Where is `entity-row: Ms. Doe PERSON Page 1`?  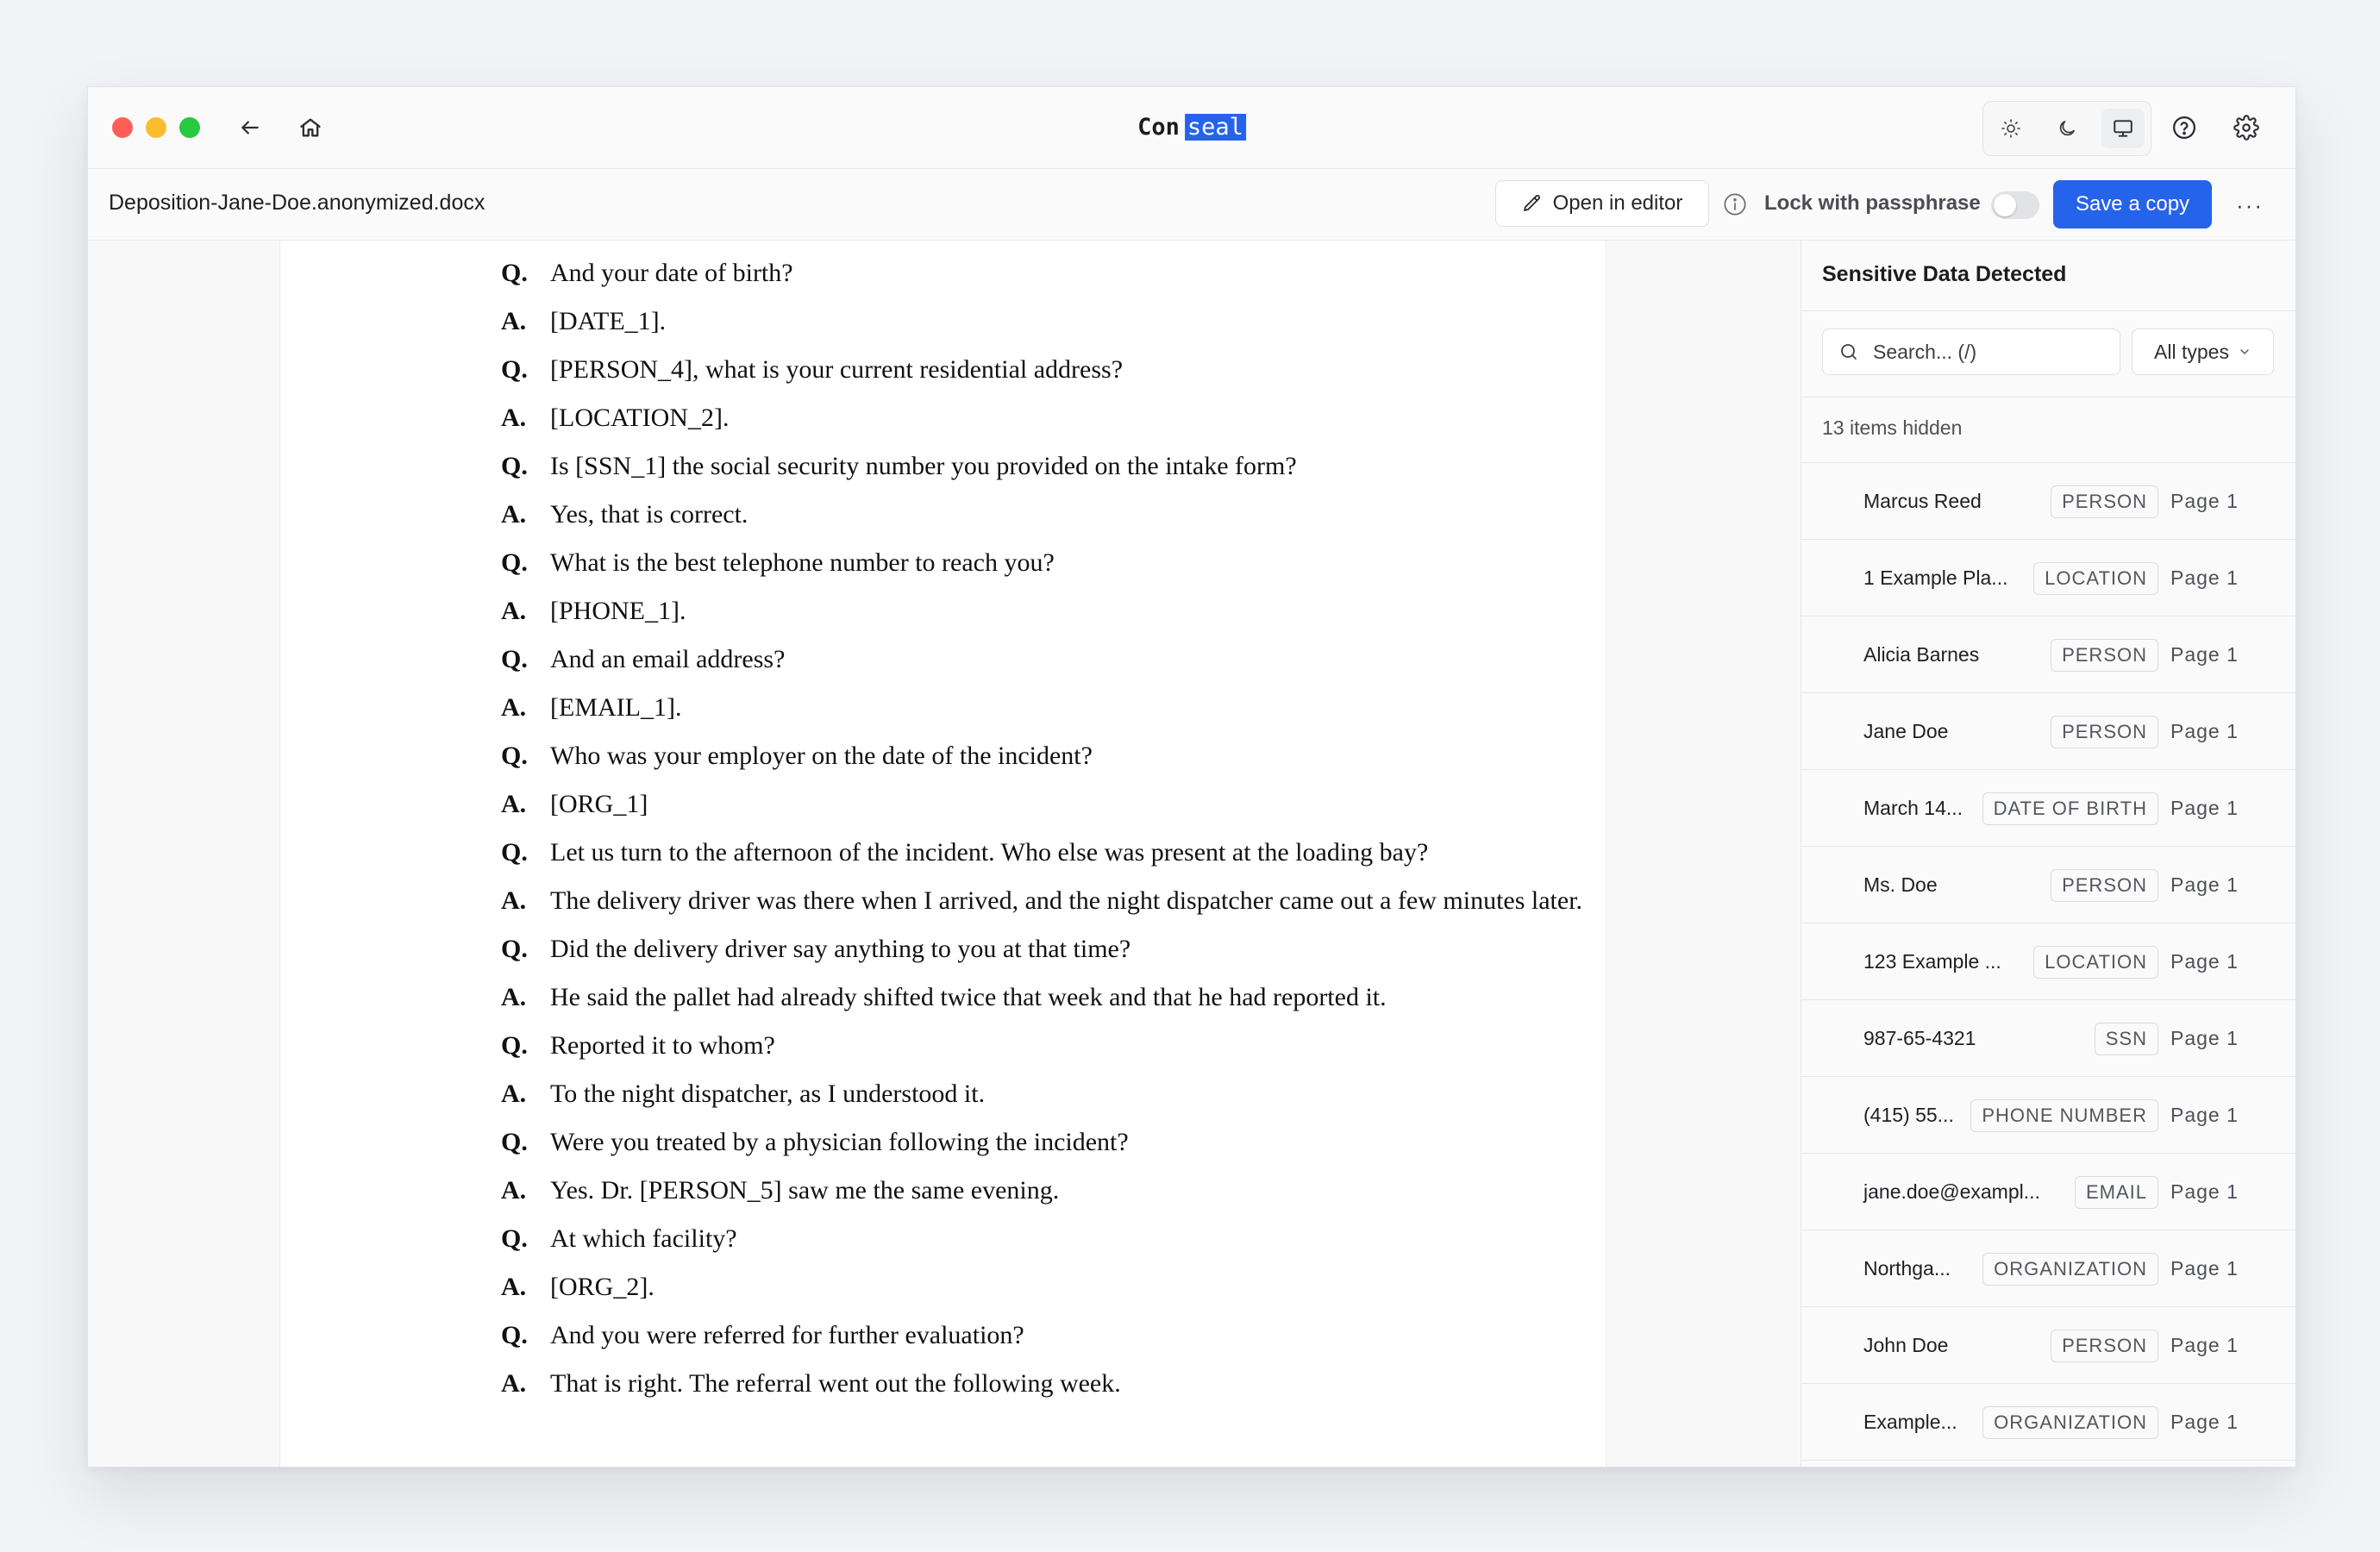
entity-row: Ms. Doe PERSON Page 1 is located at coordinates (2048, 885).